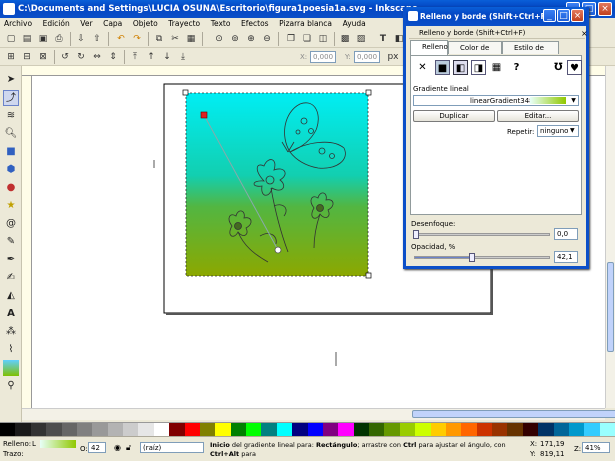 The width and height of the screenshot is (615, 461). Describe the element at coordinates (472, 257) in the screenshot. I see `opacity-slider-handle` at that location.